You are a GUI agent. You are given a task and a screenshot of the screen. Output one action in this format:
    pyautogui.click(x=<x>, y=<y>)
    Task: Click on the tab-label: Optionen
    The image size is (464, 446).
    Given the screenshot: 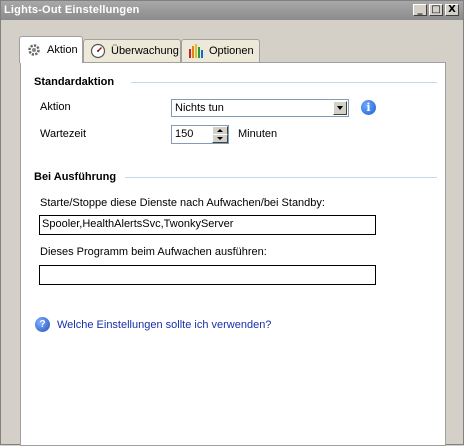 What is the action you would take?
    pyautogui.click(x=231, y=51)
    